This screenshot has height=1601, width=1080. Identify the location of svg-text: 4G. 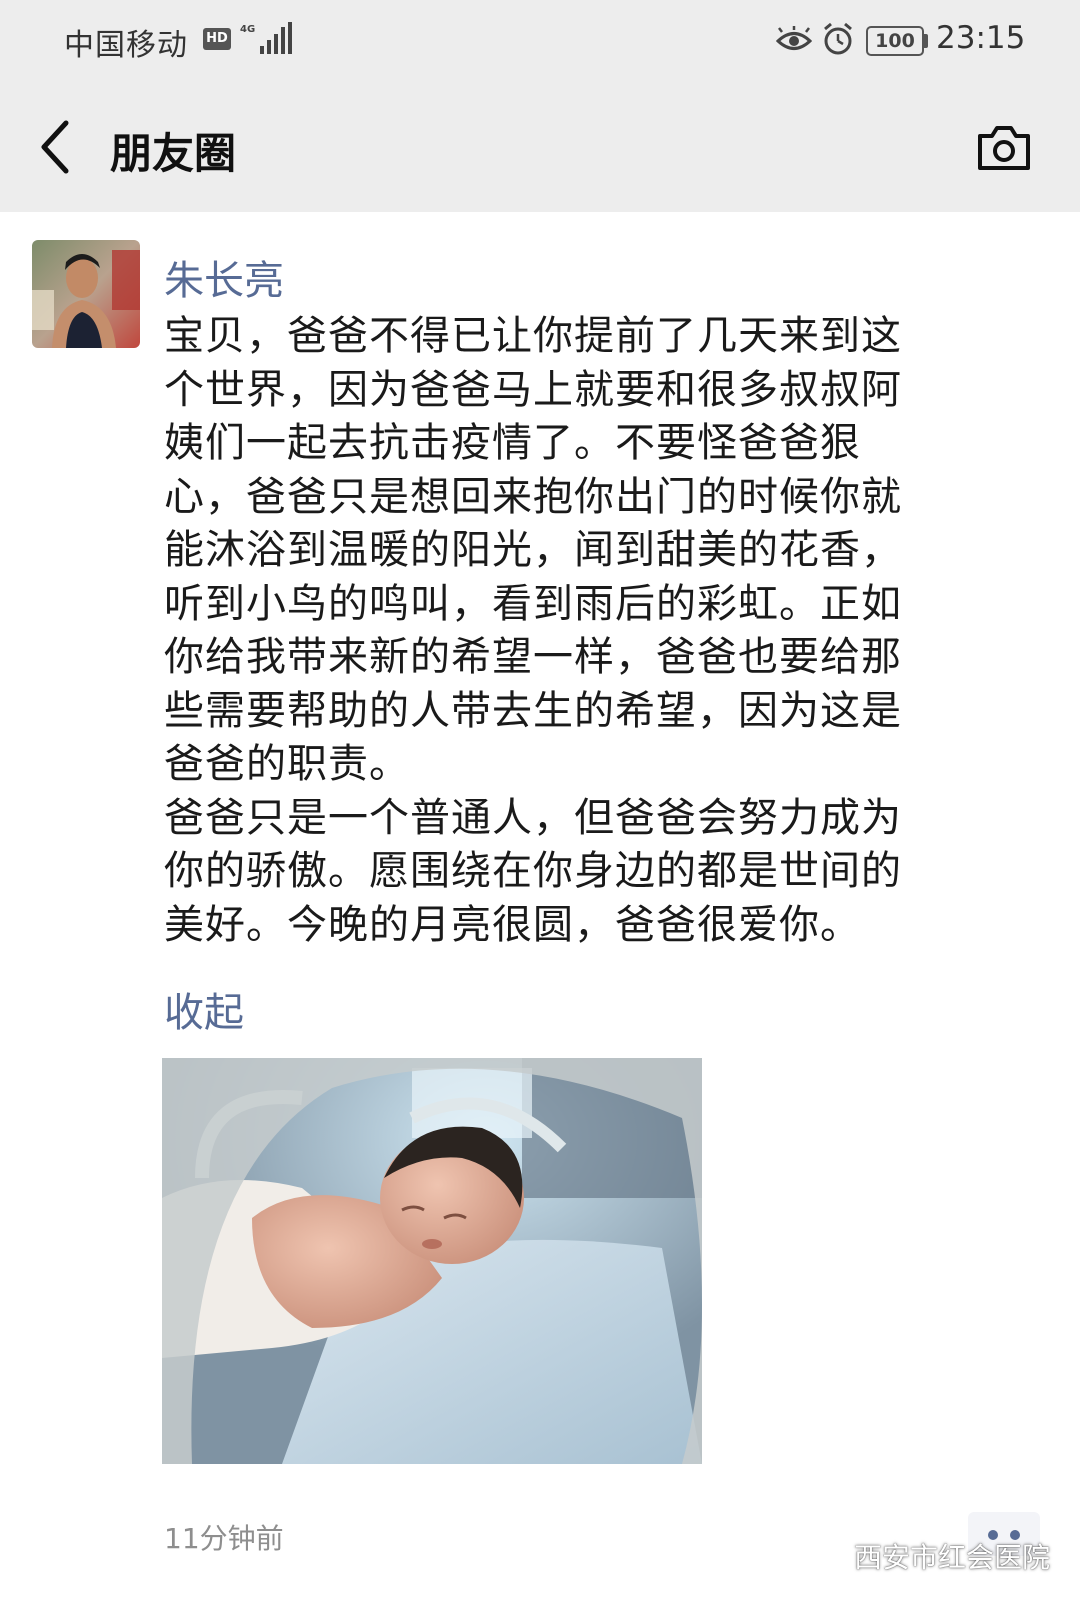
(247, 29).